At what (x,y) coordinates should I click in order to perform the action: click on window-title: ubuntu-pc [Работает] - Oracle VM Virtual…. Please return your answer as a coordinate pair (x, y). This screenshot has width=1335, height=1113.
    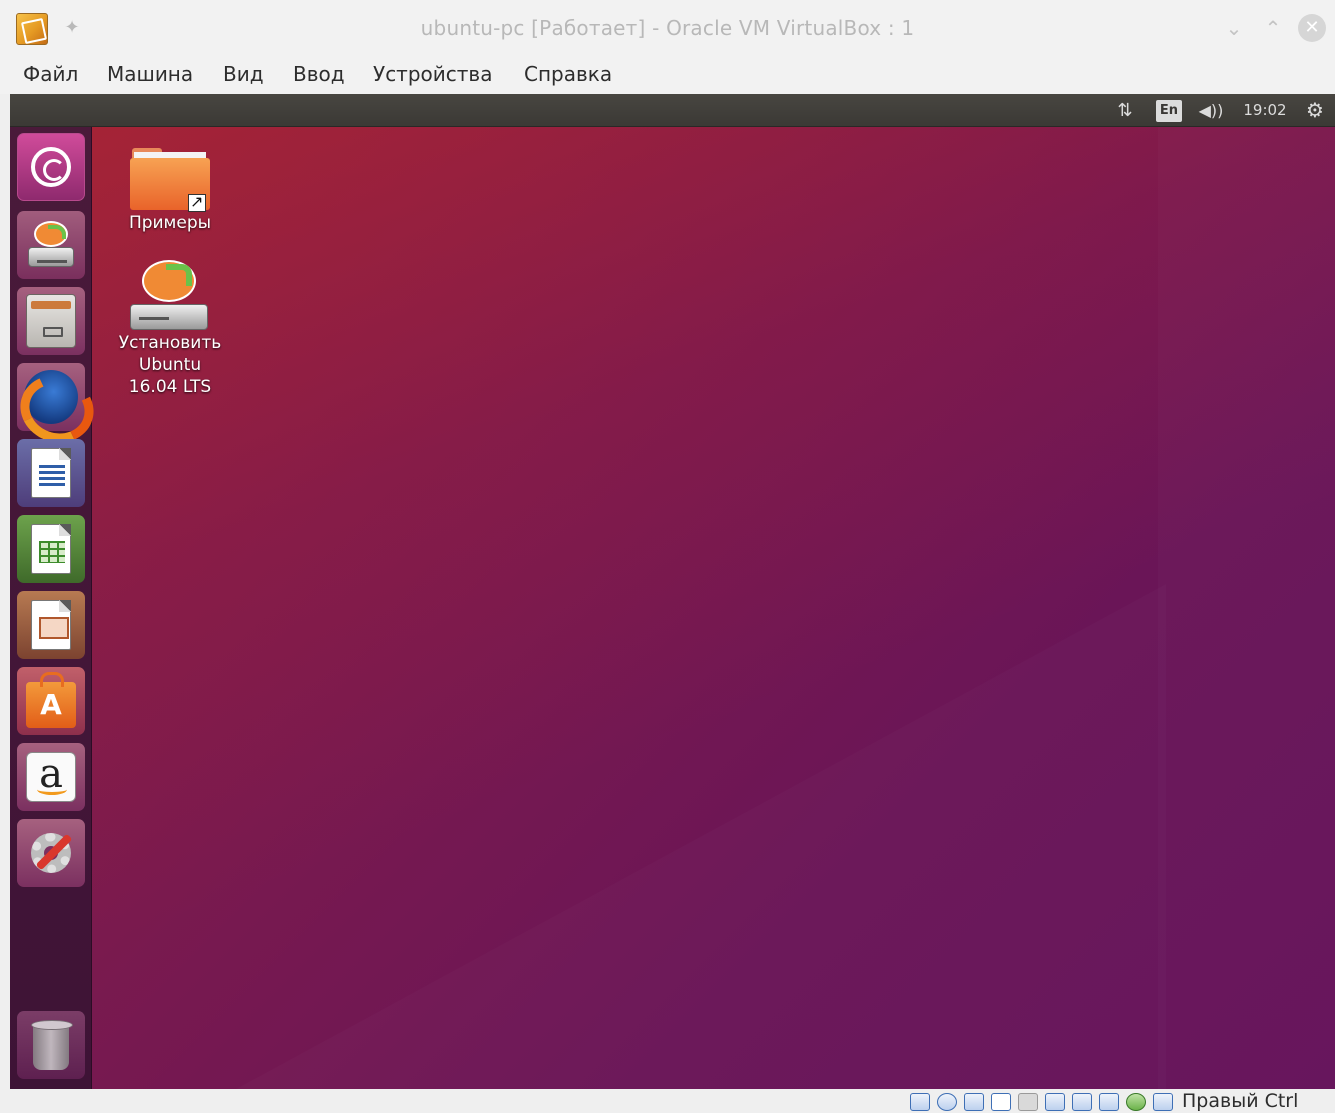
    Looking at the image, I should click on (667, 28).